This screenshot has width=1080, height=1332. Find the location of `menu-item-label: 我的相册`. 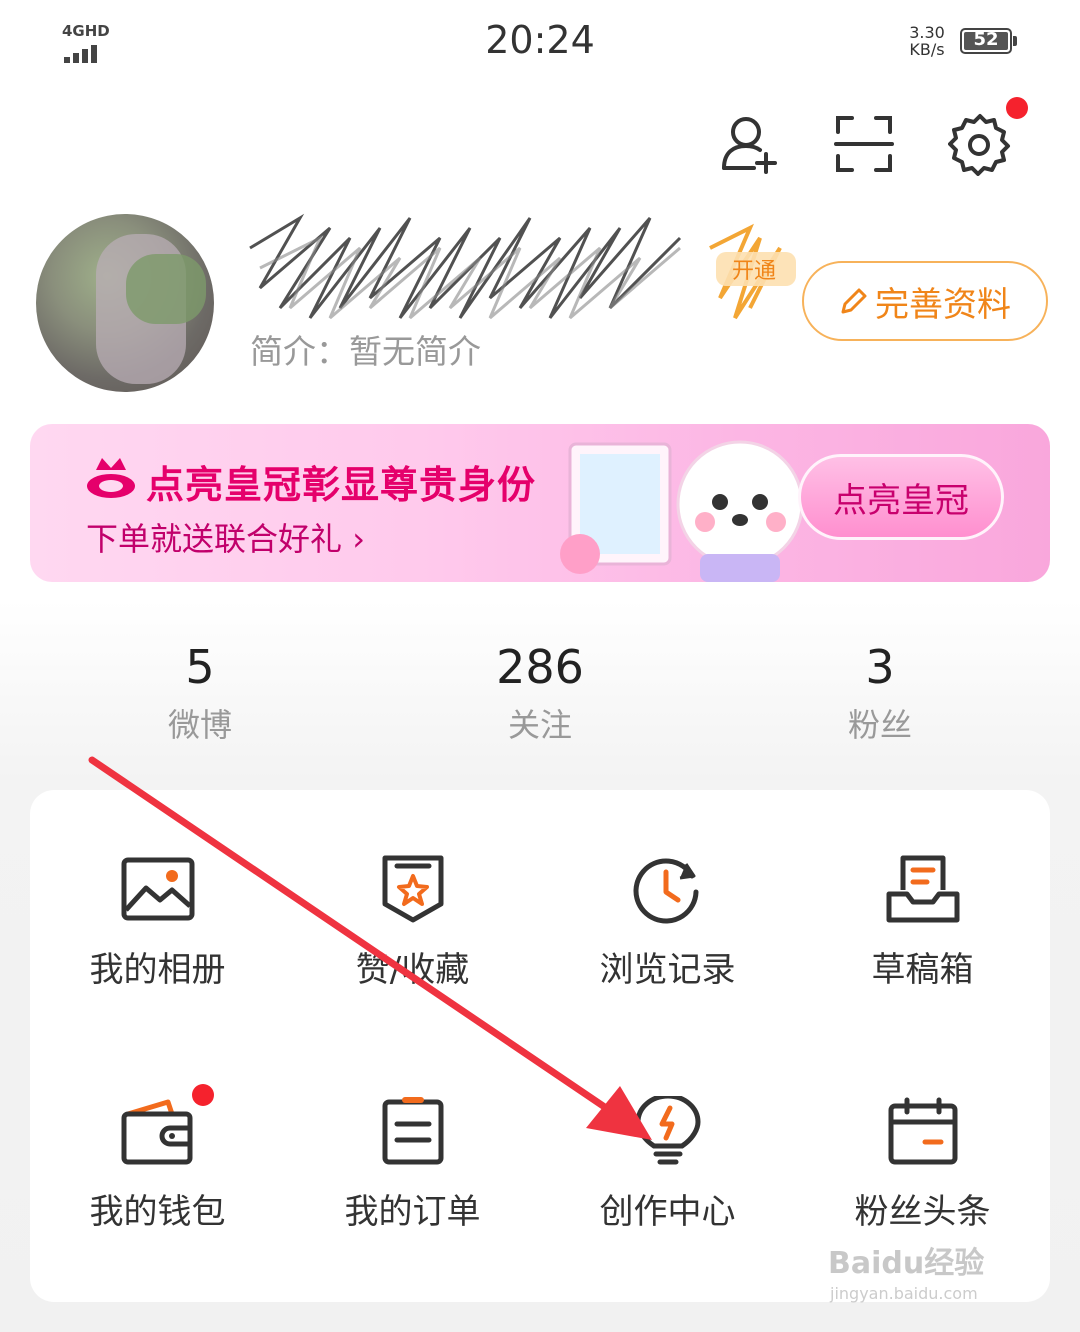

menu-item-label: 我的相册 is located at coordinates (157, 970).